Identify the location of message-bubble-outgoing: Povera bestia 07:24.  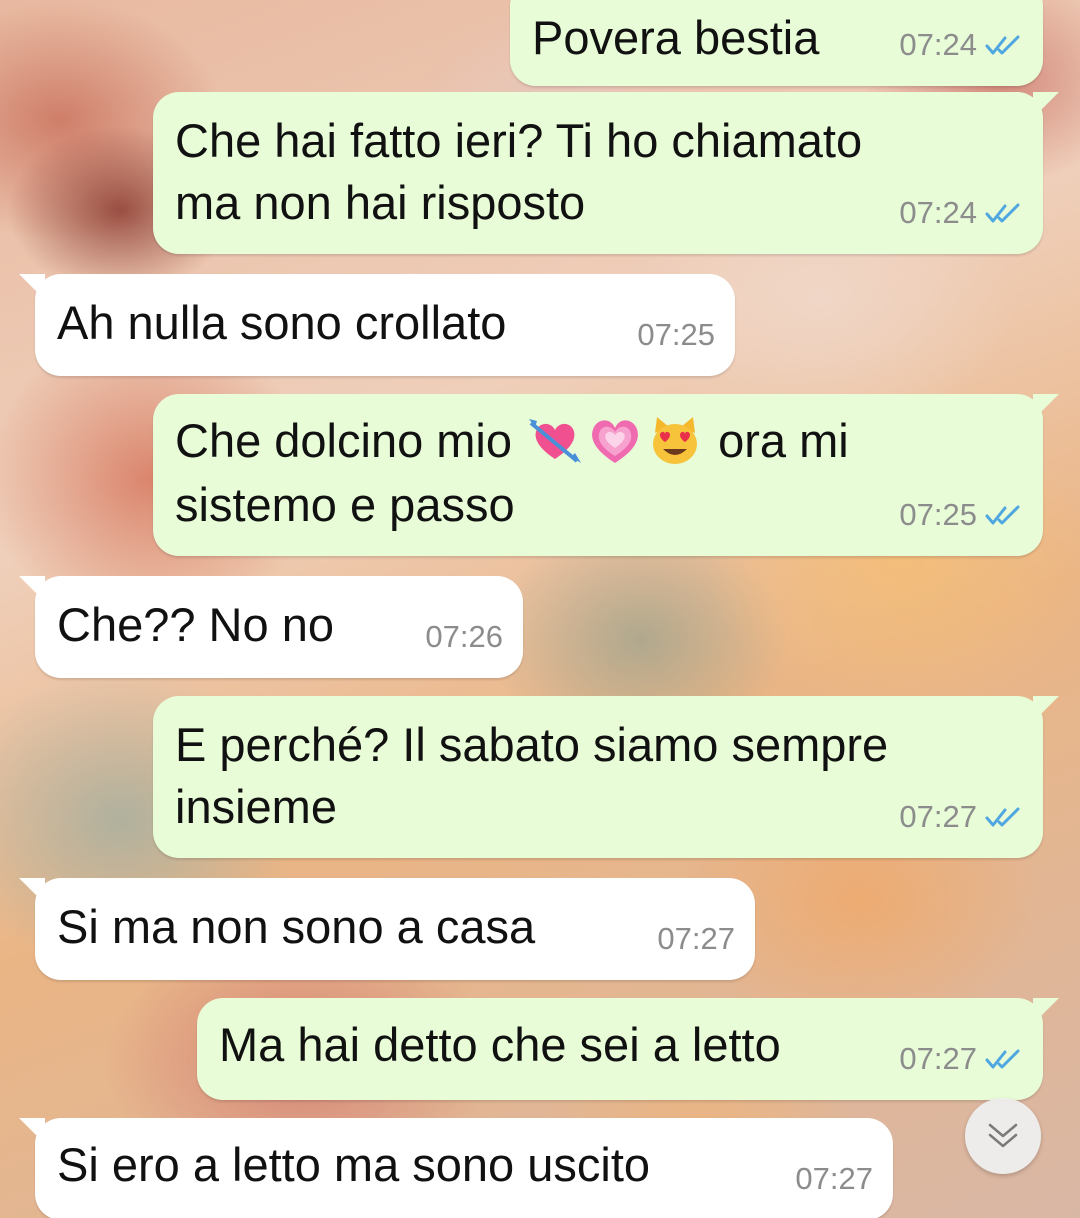
(776, 43).